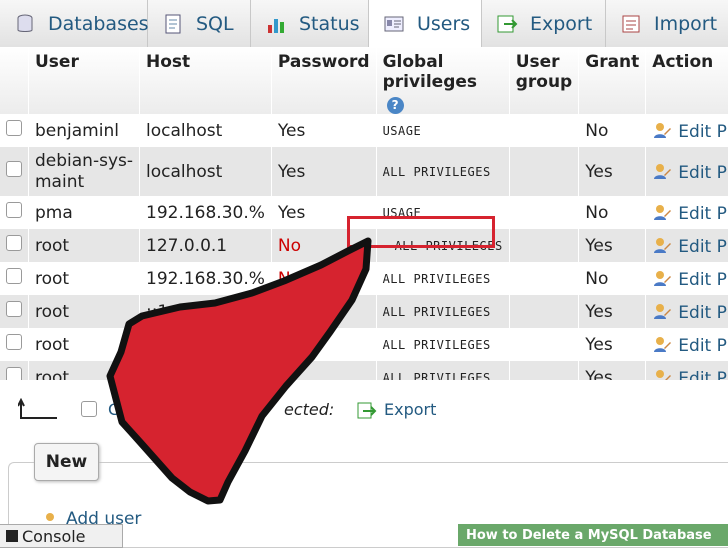 This screenshot has width=728, height=548. I want to click on watermark-banner: How to Delete a MySQL Database, so click(593, 535).